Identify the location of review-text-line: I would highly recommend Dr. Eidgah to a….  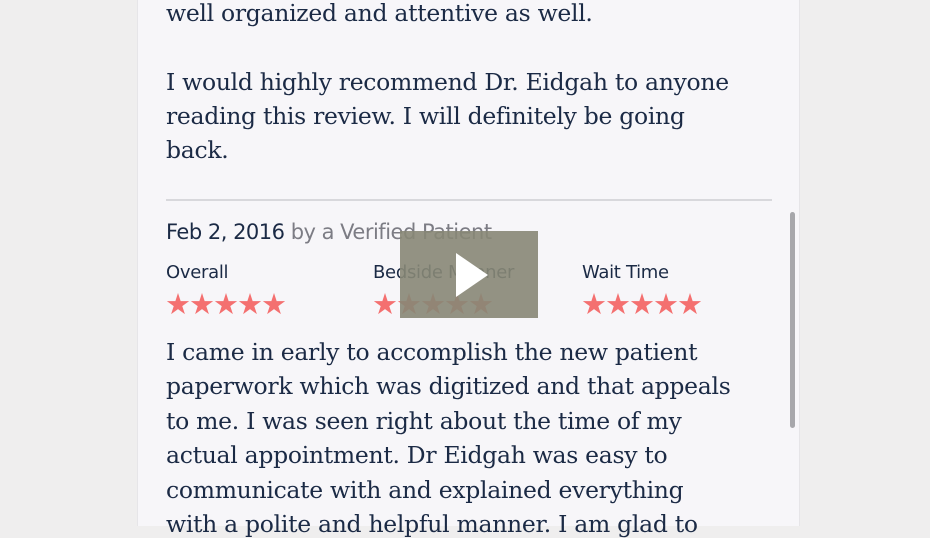
(447, 82).